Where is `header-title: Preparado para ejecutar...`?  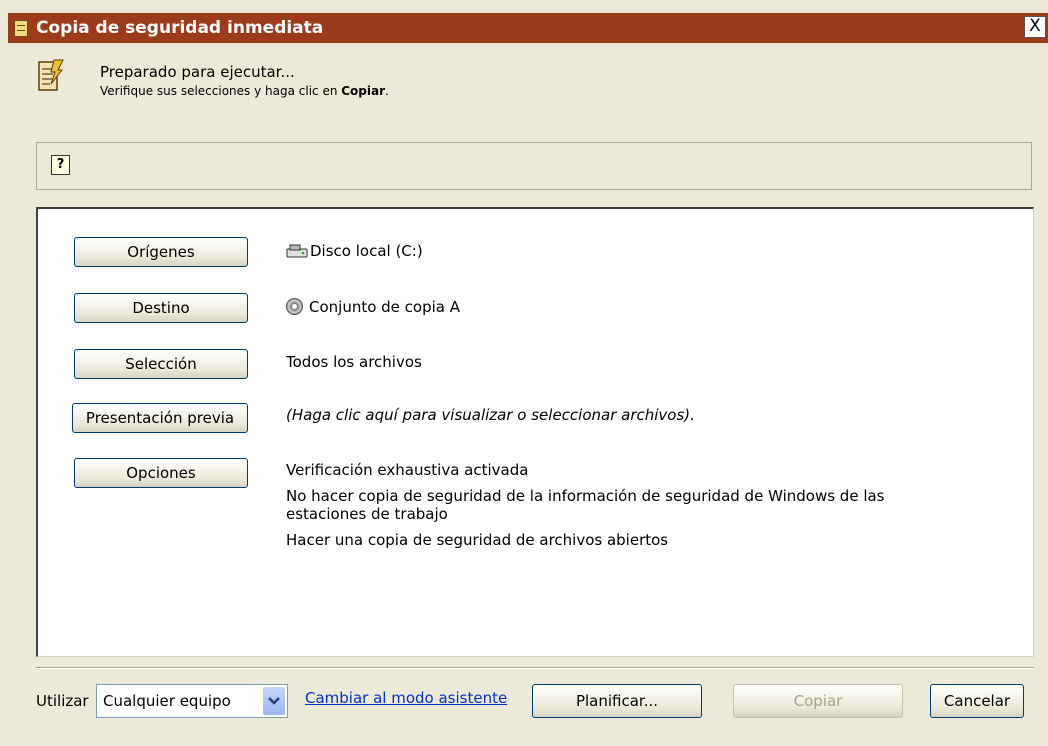
header-title: Preparado para ejecutar... is located at coordinates (197, 72).